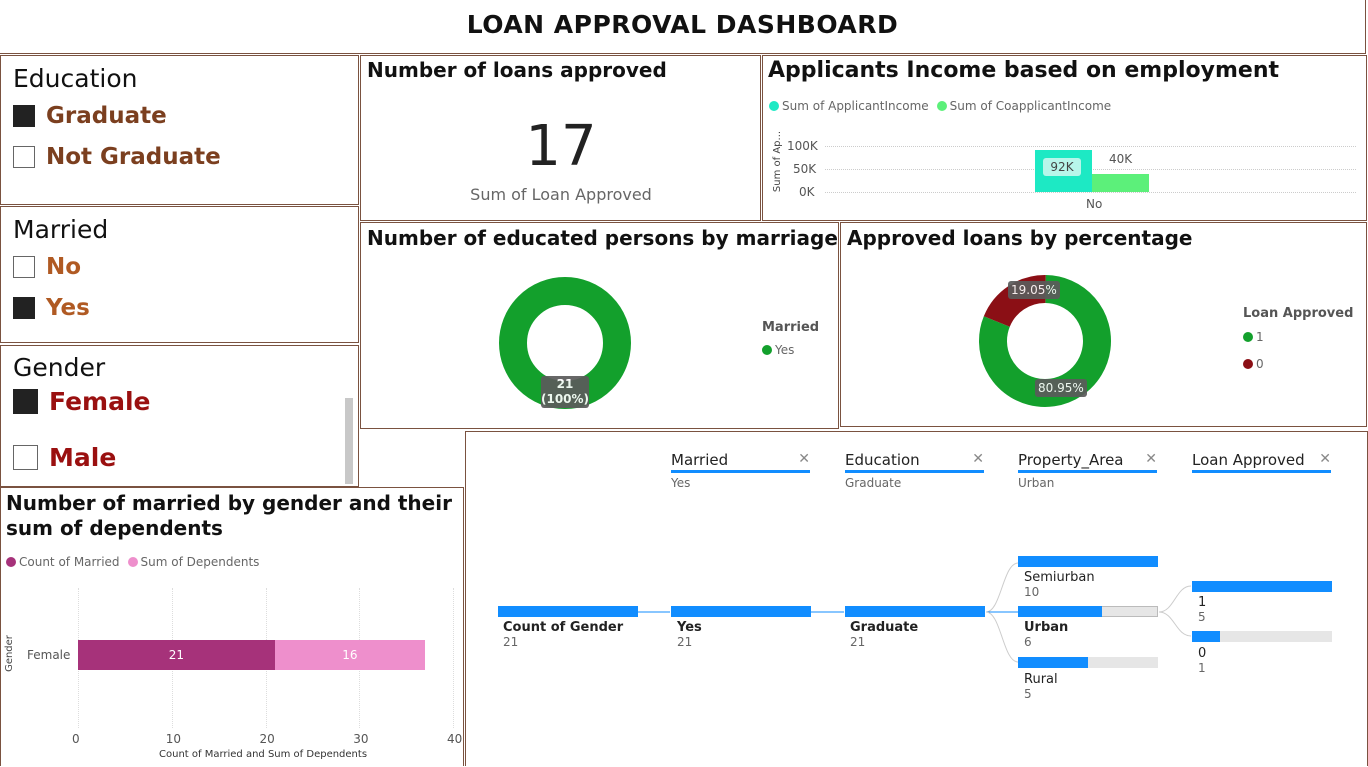 The image size is (1368, 767). What do you see at coordinates (1032, 592) in the screenshot?
I see `tree-node-value: 10` at bounding box center [1032, 592].